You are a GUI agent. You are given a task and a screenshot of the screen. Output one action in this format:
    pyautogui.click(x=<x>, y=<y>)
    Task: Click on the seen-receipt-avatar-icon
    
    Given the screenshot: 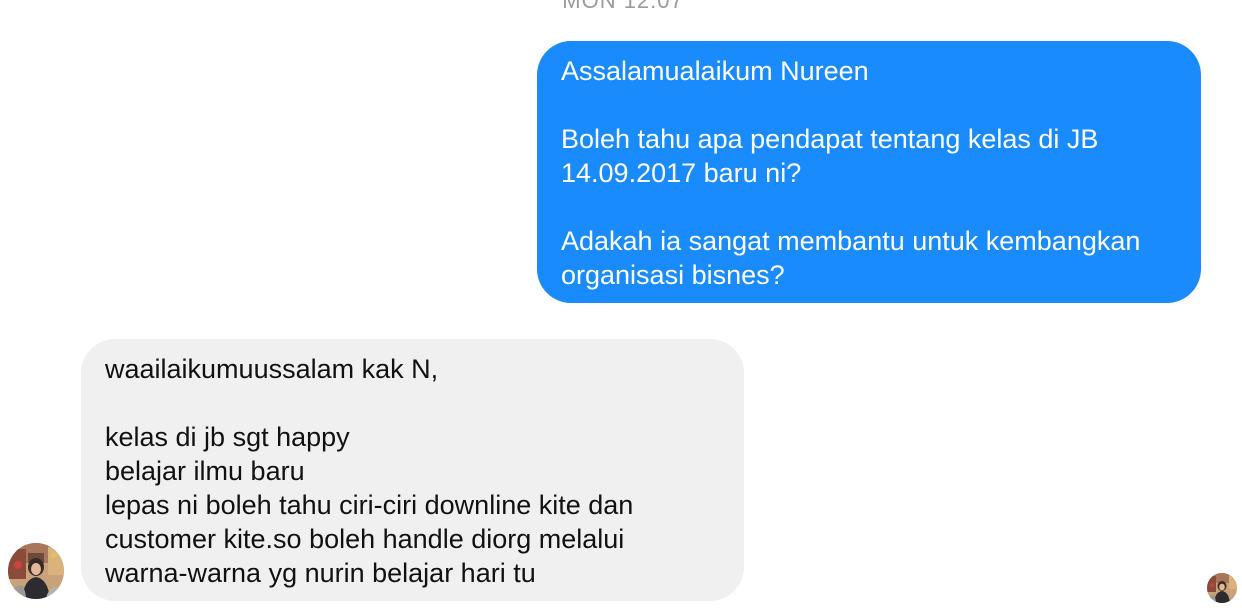 What is the action you would take?
    pyautogui.click(x=1222, y=588)
    